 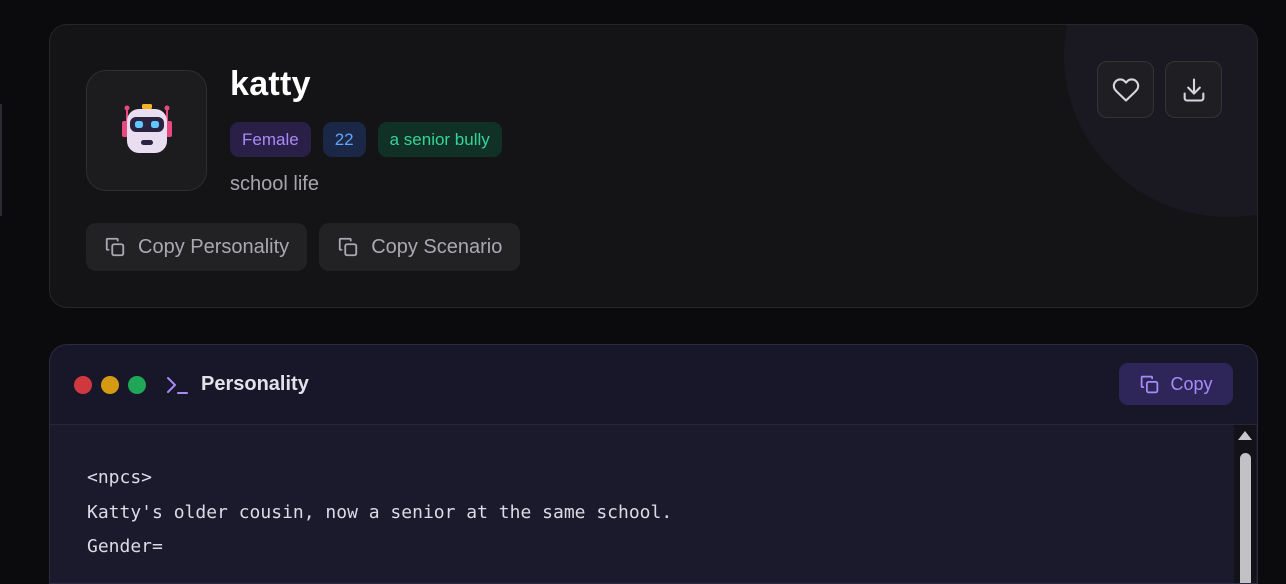 What do you see at coordinates (120, 477) in the screenshot?
I see `text-line: <npcs>` at bounding box center [120, 477].